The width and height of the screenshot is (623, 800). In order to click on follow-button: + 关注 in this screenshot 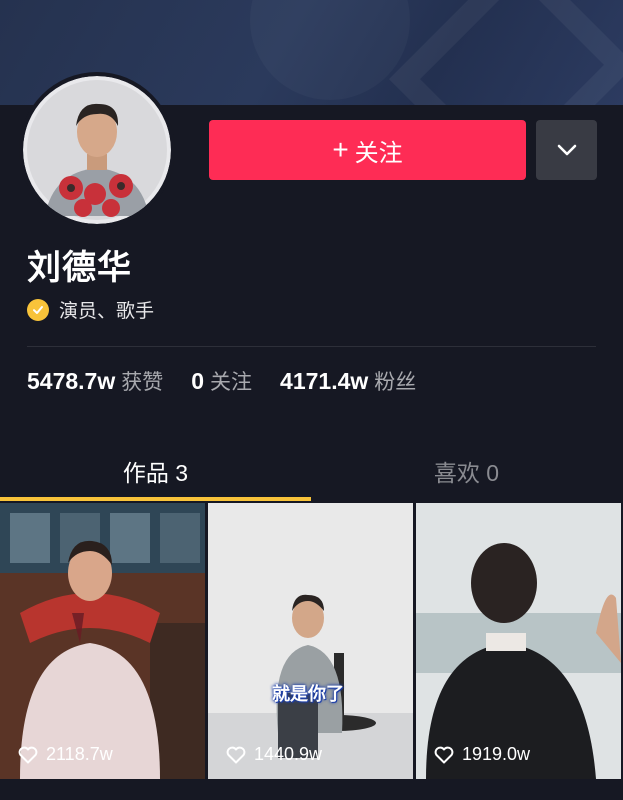, I will do `click(367, 150)`.